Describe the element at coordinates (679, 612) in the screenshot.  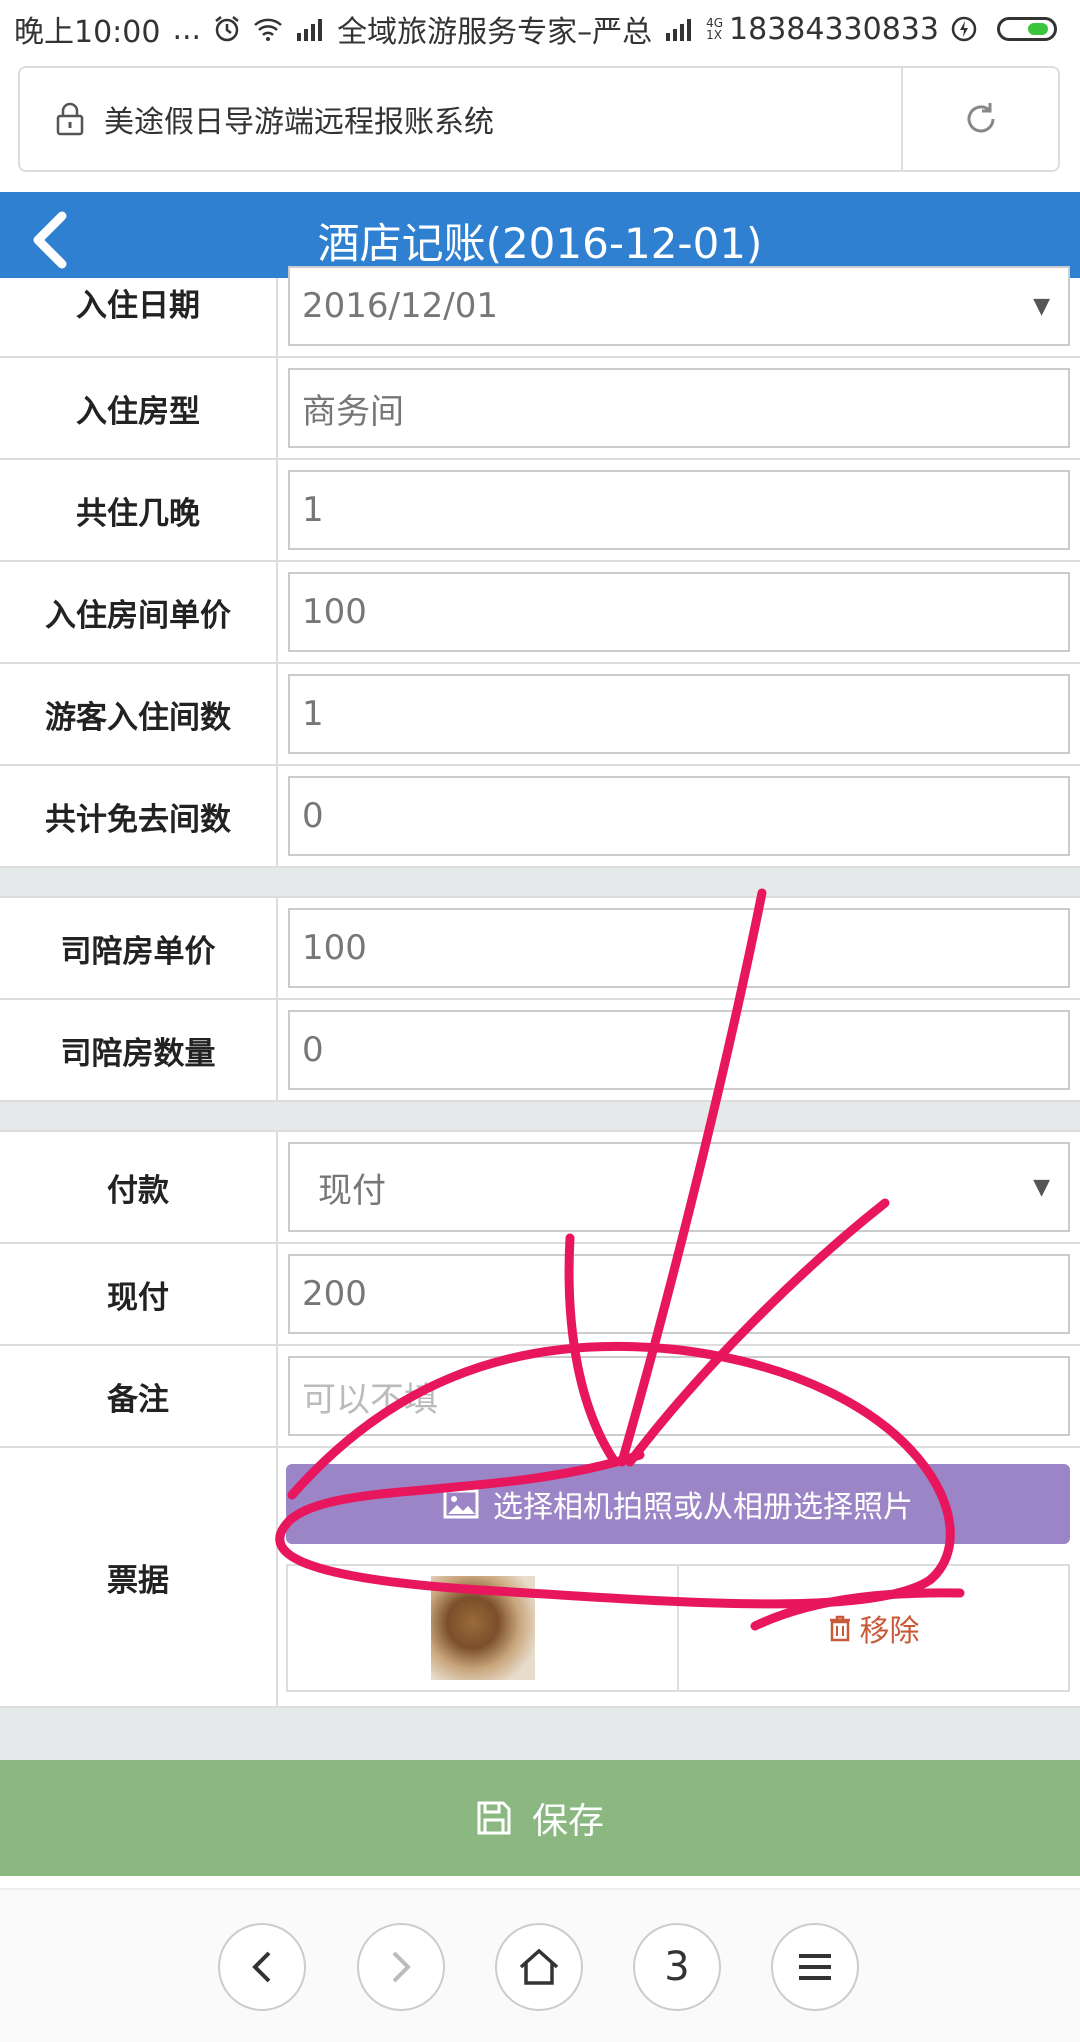
I see `room-price-input: 100` at that location.